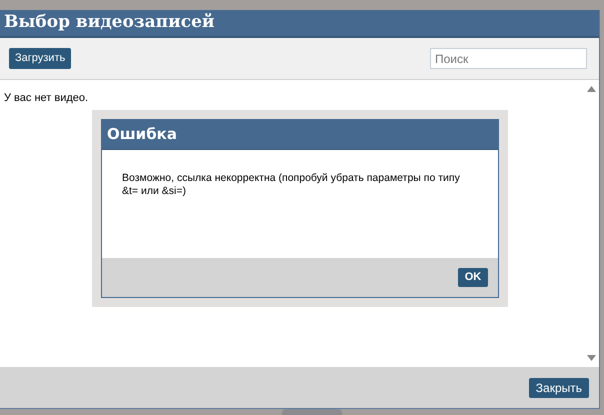  Describe the element at coordinates (591, 358) in the screenshot. I see `scroll-down-icon` at that location.